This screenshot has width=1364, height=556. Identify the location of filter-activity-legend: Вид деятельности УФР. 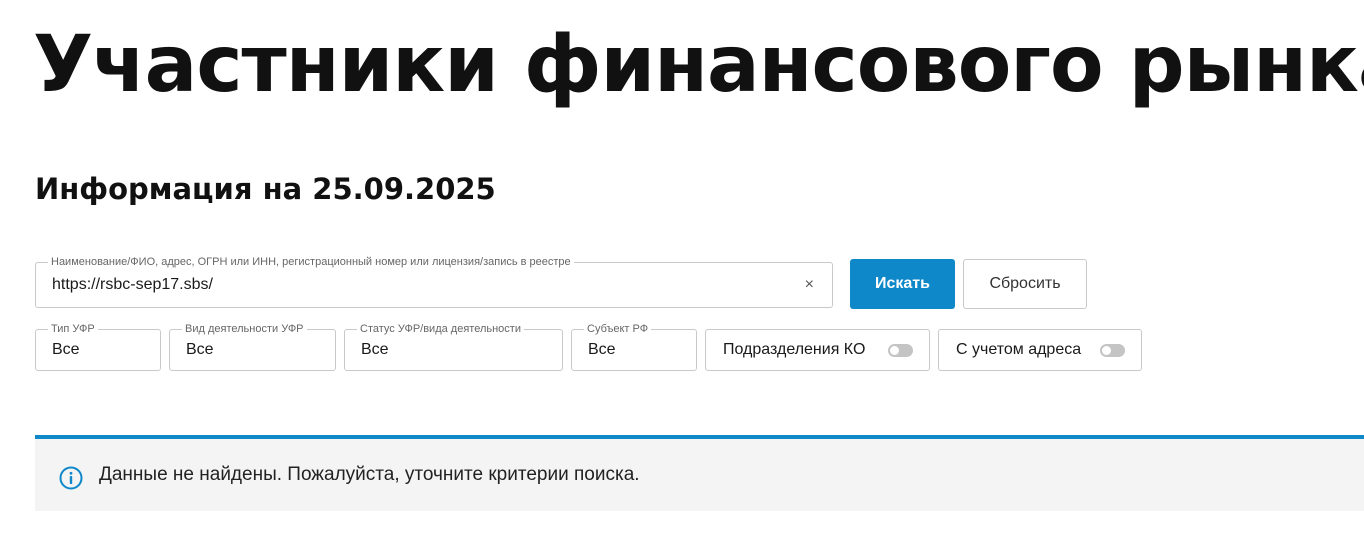
(244, 329).